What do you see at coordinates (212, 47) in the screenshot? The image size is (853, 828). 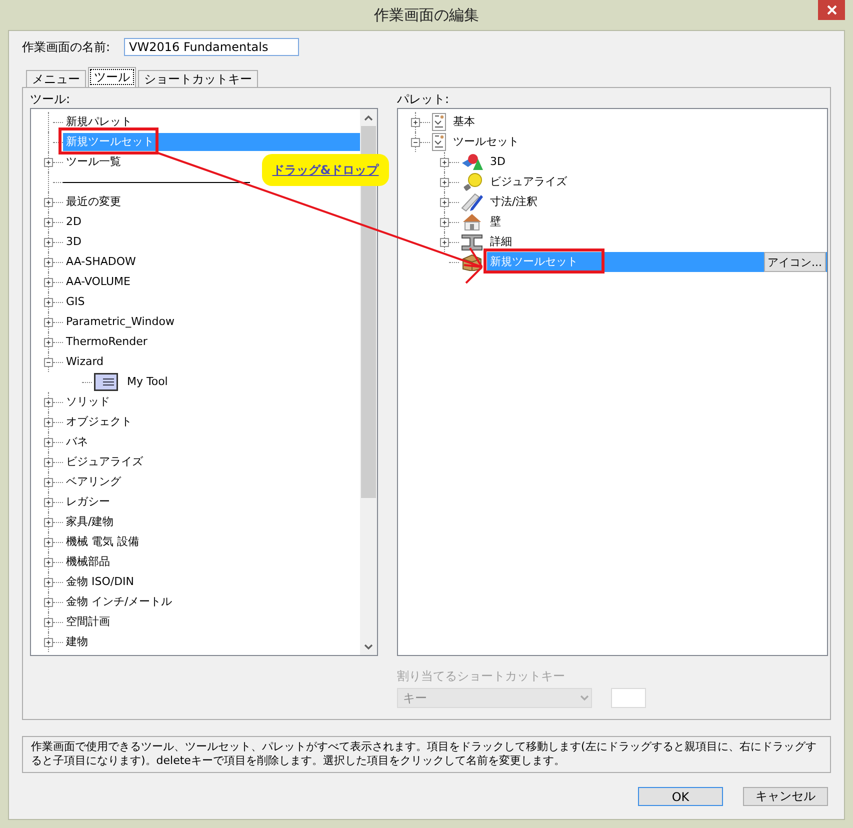 I see `name-field: VW2016 Fundamentals` at bounding box center [212, 47].